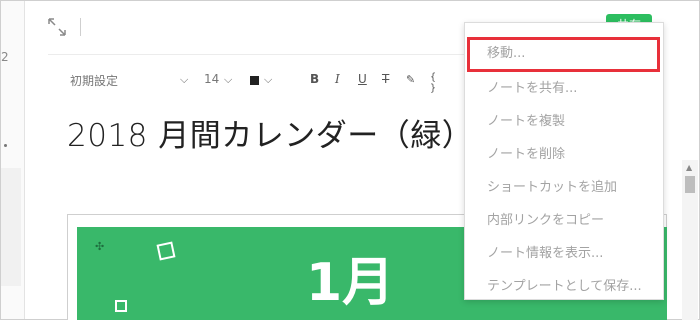  I want to click on menu-item-copy-internal-link: 内部リンクをコピー, so click(545, 218).